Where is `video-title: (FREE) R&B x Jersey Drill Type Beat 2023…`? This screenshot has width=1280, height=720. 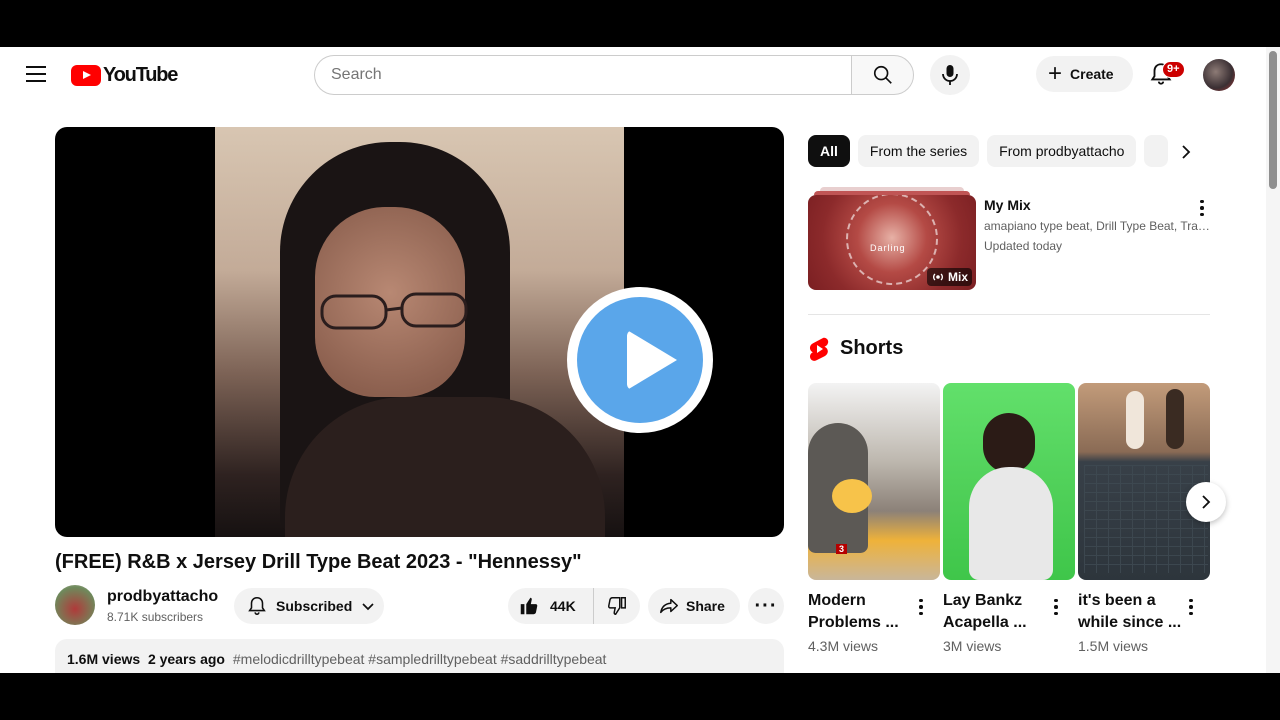
video-title: (FREE) R&B x Jersey Drill Type Beat 2023… is located at coordinates (318, 562).